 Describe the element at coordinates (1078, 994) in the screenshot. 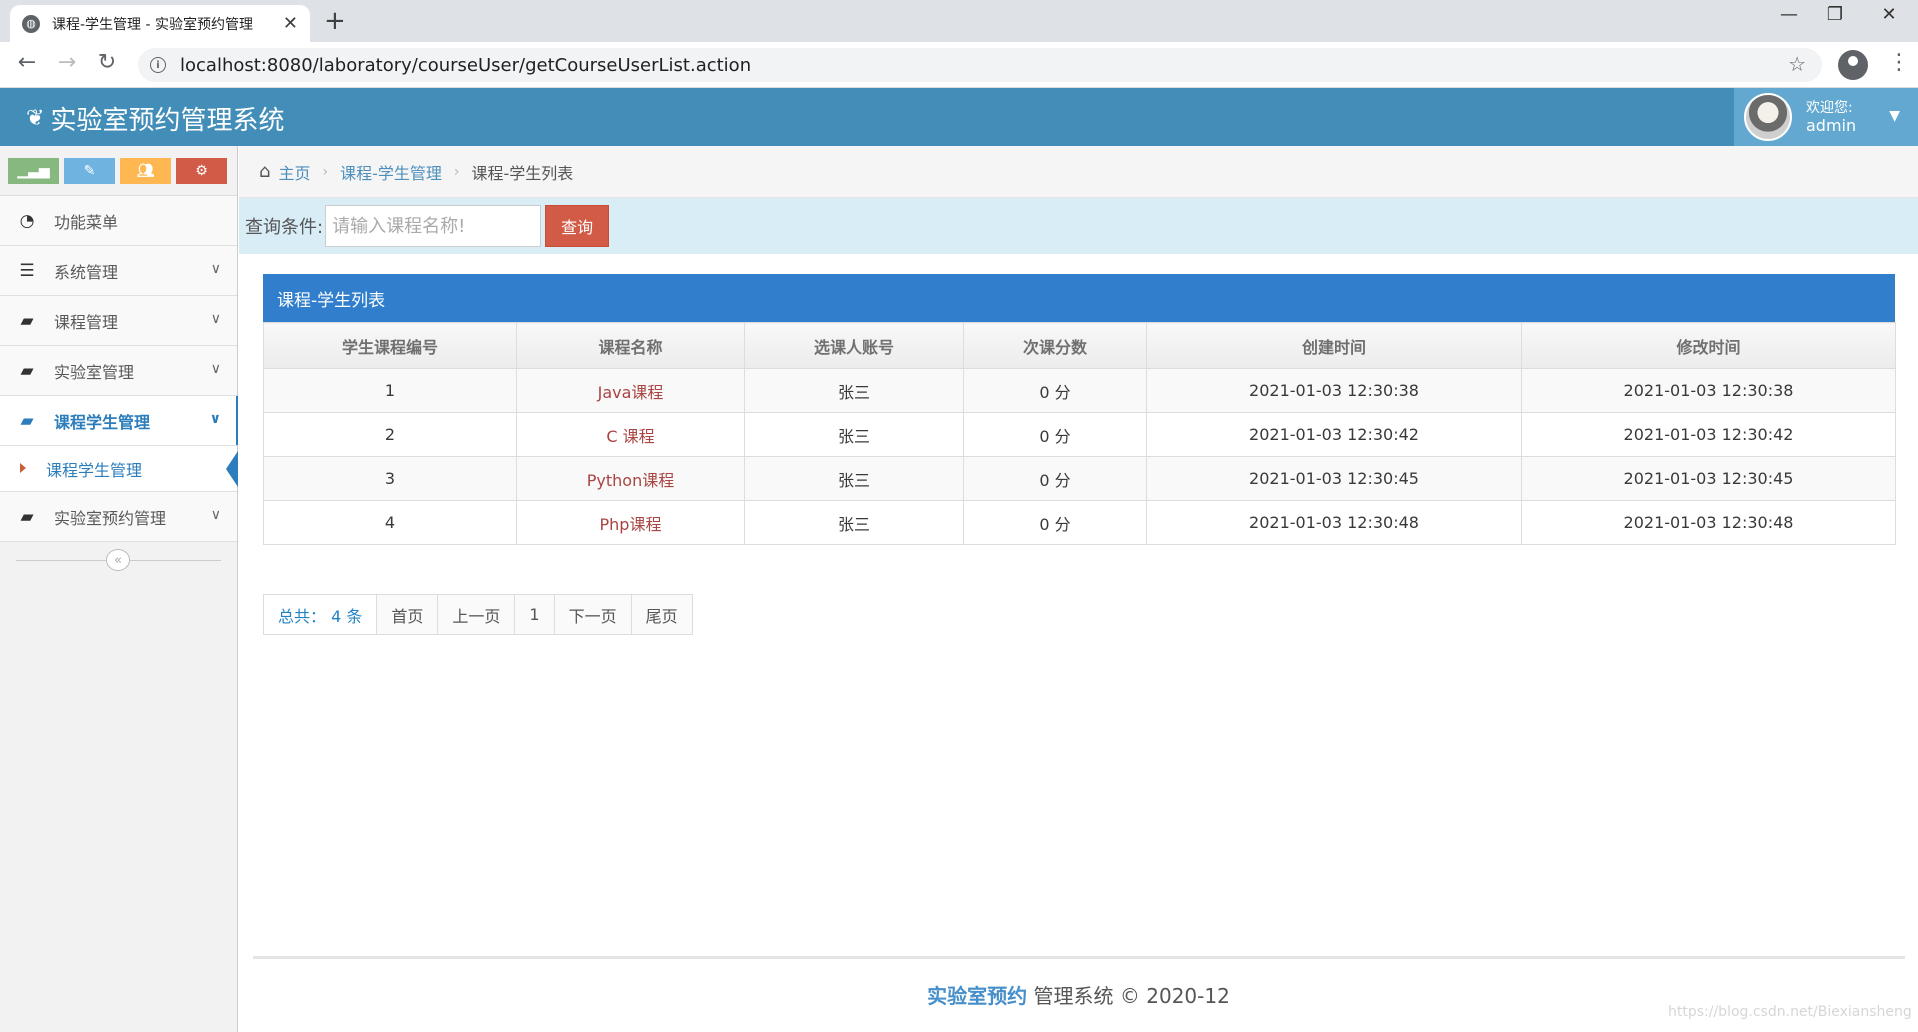

I see `footer: 实验室预约 管理系统 © 2020-12` at that location.